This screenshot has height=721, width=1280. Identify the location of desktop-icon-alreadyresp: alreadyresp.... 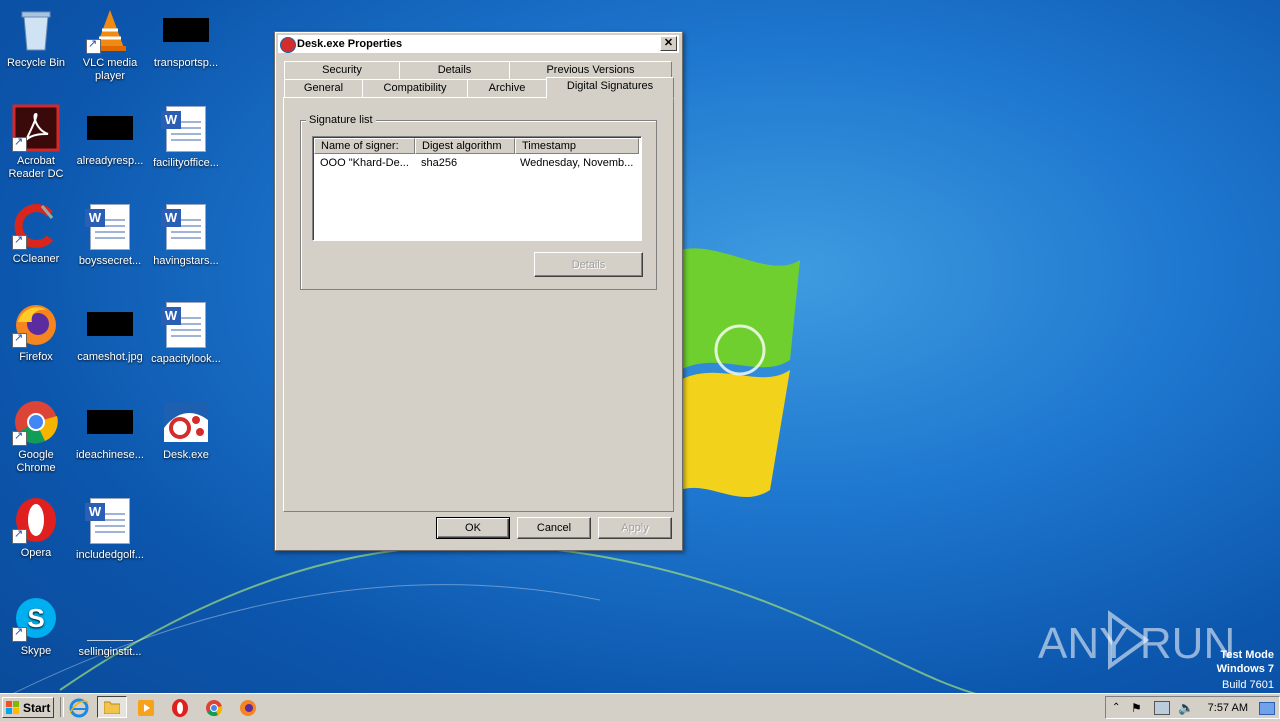
(110, 136).